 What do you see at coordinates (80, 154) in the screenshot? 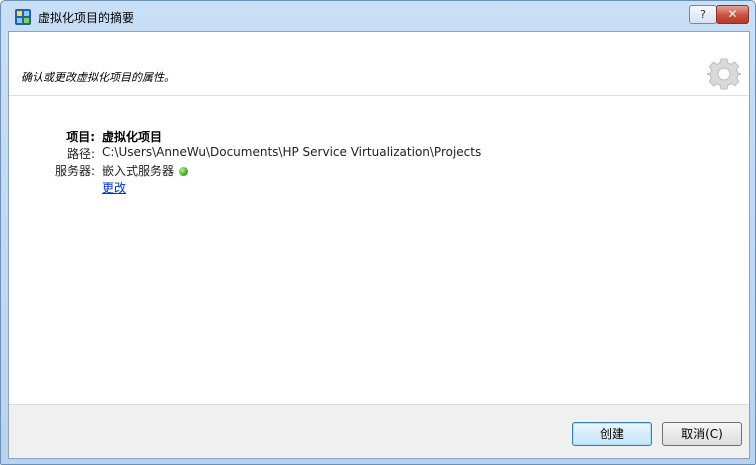
I see `path-label: 路径:` at bounding box center [80, 154].